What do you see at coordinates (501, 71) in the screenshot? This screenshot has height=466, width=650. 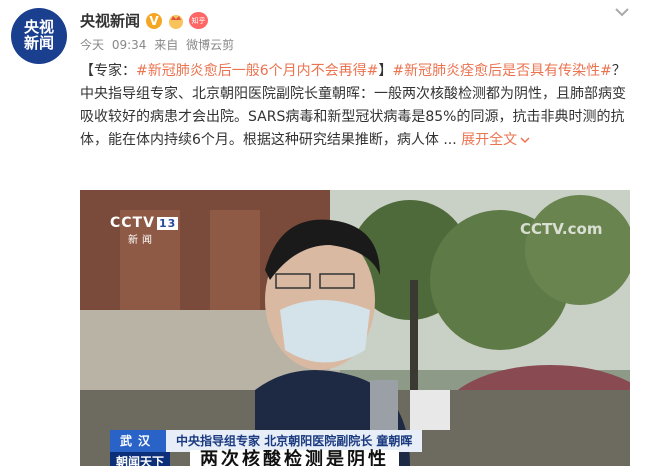 I see `topic-link-2: #新冠肺炎痊愈后是否具有传染性#` at bounding box center [501, 71].